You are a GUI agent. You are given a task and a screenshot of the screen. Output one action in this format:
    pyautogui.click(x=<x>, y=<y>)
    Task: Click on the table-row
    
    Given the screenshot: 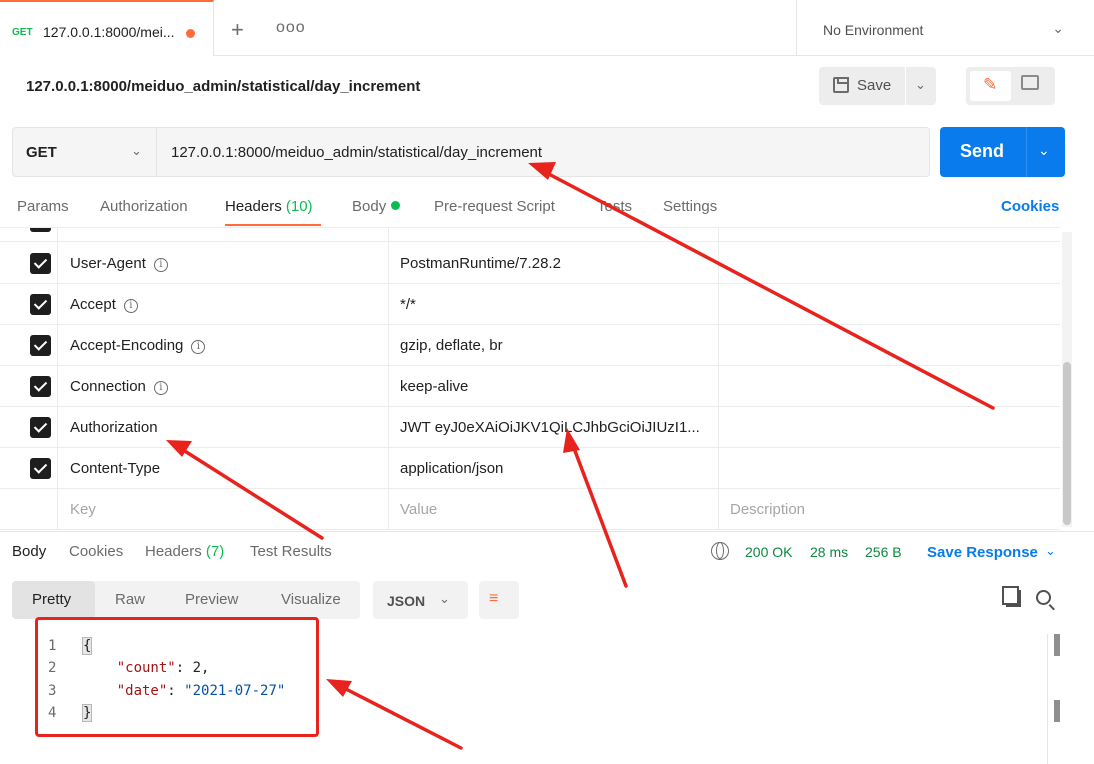 What is the action you would take?
    pyautogui.click(x=530, y=235)
    